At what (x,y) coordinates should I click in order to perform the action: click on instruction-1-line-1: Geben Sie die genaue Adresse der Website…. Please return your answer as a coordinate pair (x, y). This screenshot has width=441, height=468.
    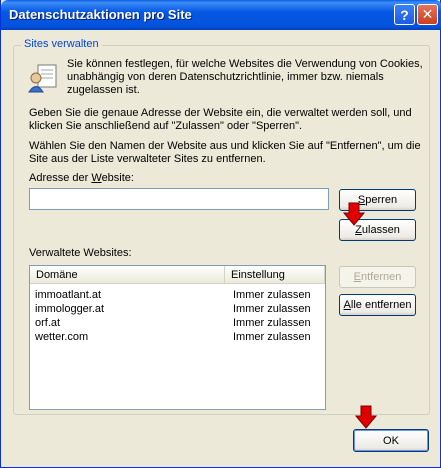
    Looking at the image, I should click on (220, 113).